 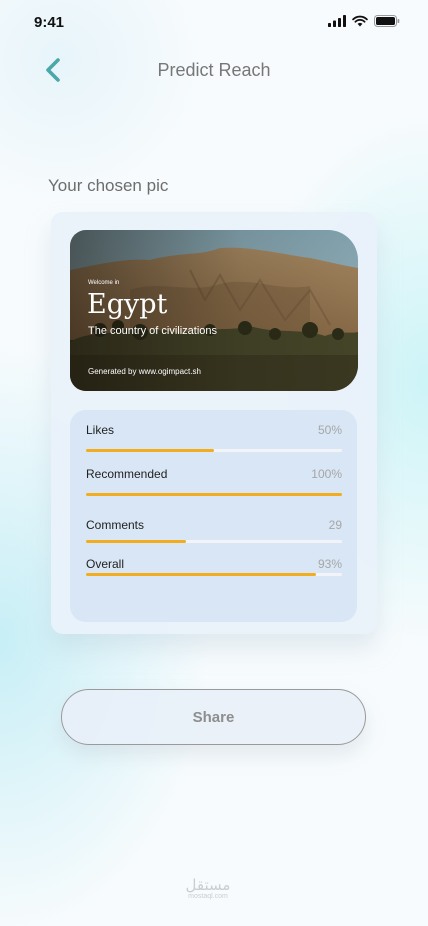 What do you see at coordinates (104, 283) in the screenshot?
I see `photo-welcome-text: Welcome in` at bounding box center [104, 283].